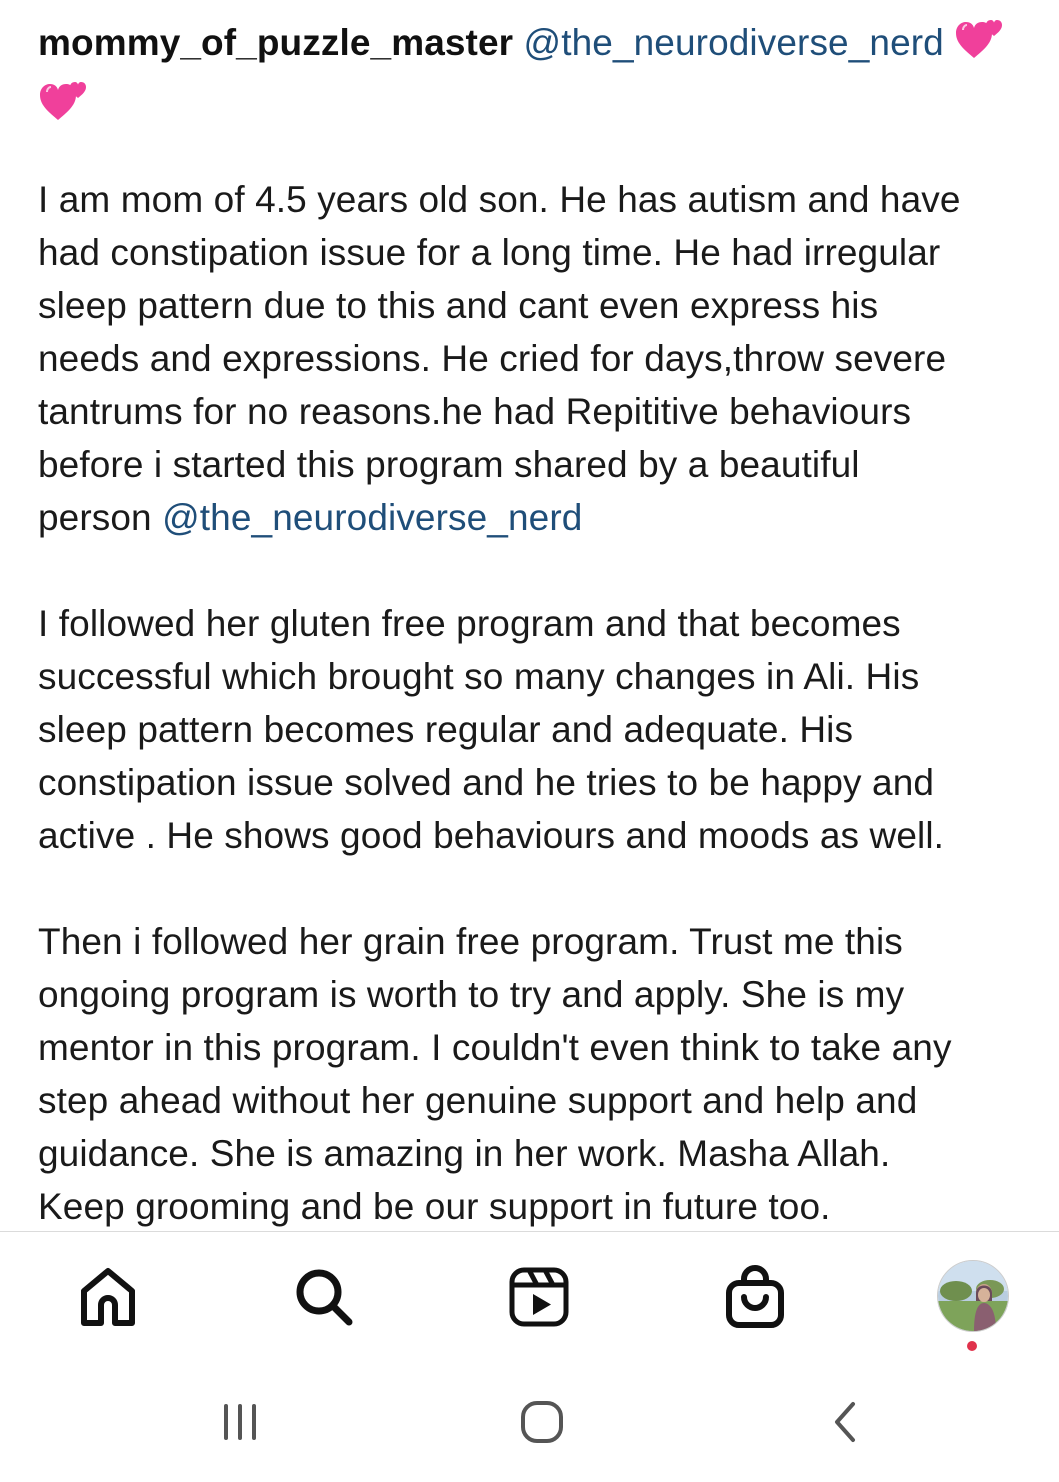 The image size is (1059, 1482). What do you see at coordinates (972, 1346) in the screenshot?
I see `notification-dot` at bounding box center [972, 1346].